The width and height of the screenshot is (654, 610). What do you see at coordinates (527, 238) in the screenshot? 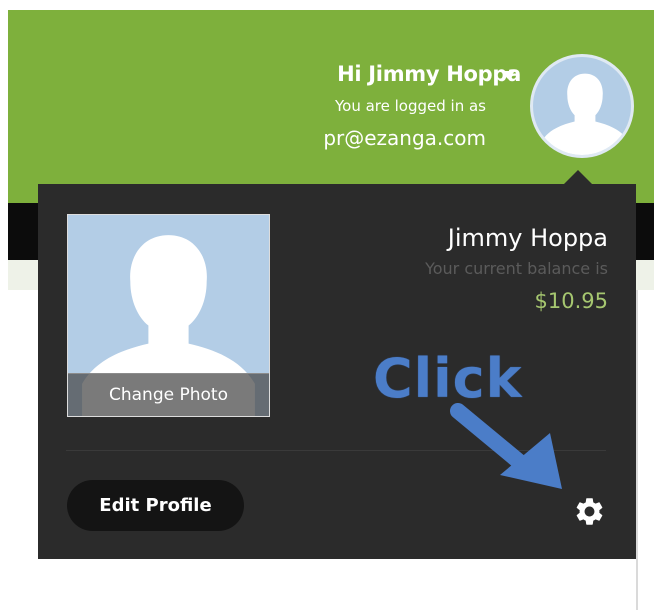
I see `profile-name: Jimmy Hoppa` at bounding box center [527, 238].